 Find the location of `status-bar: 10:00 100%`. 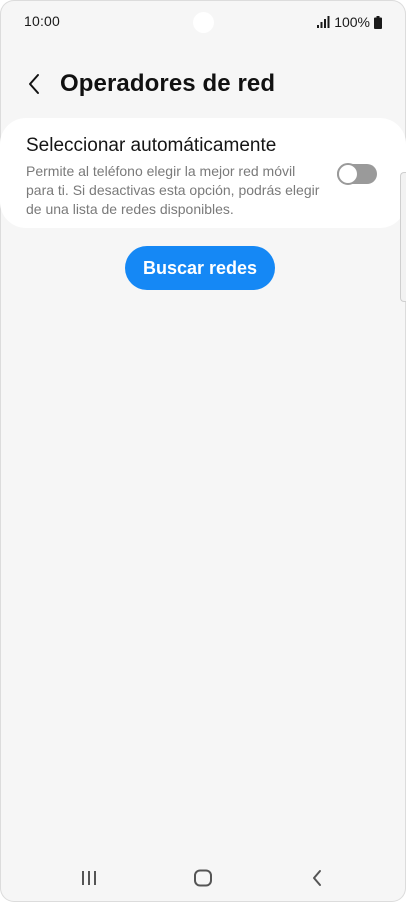

status-bar: 10:00 100% is located at coordinates (203, 22).